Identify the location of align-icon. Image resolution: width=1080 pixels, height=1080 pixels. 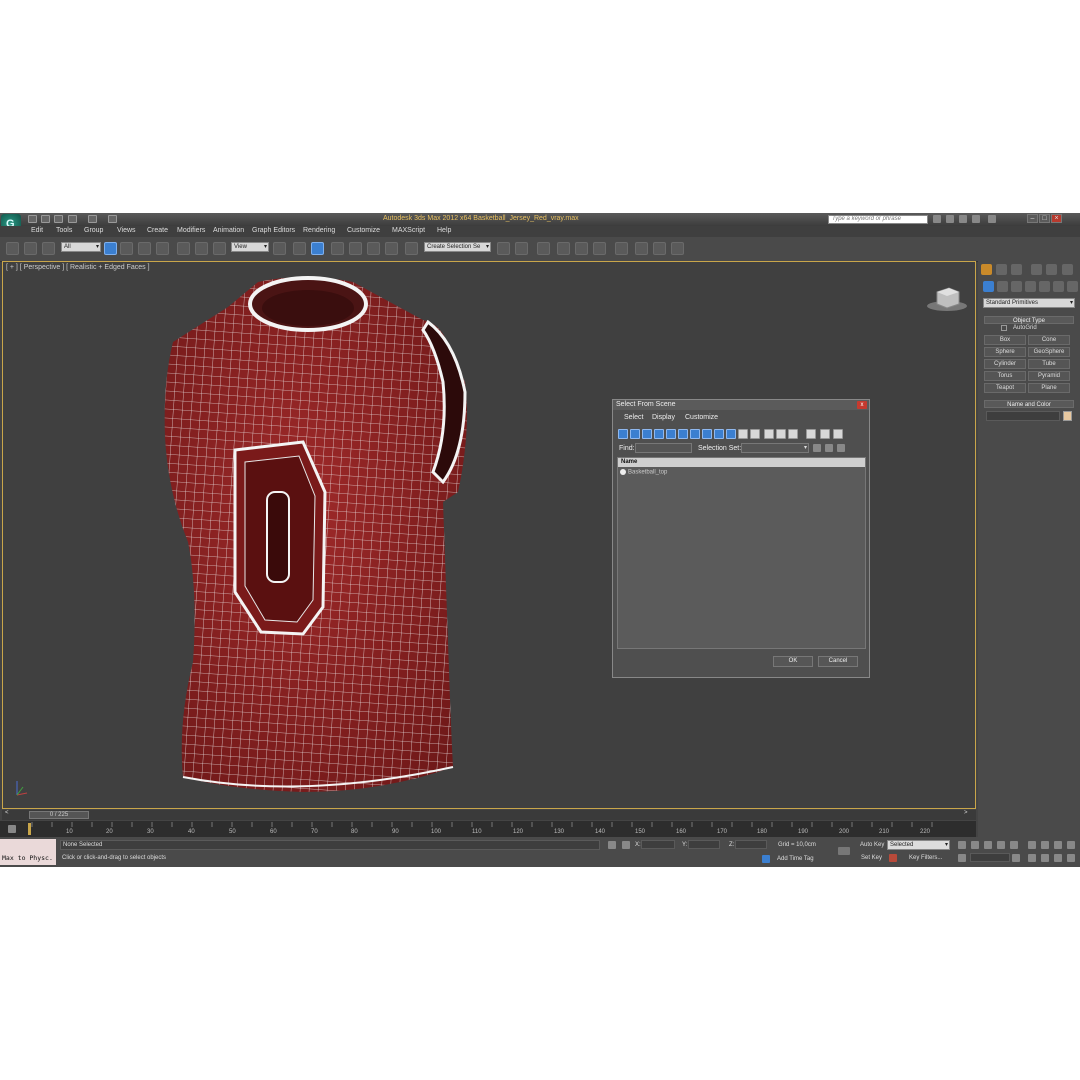
(521, 248).